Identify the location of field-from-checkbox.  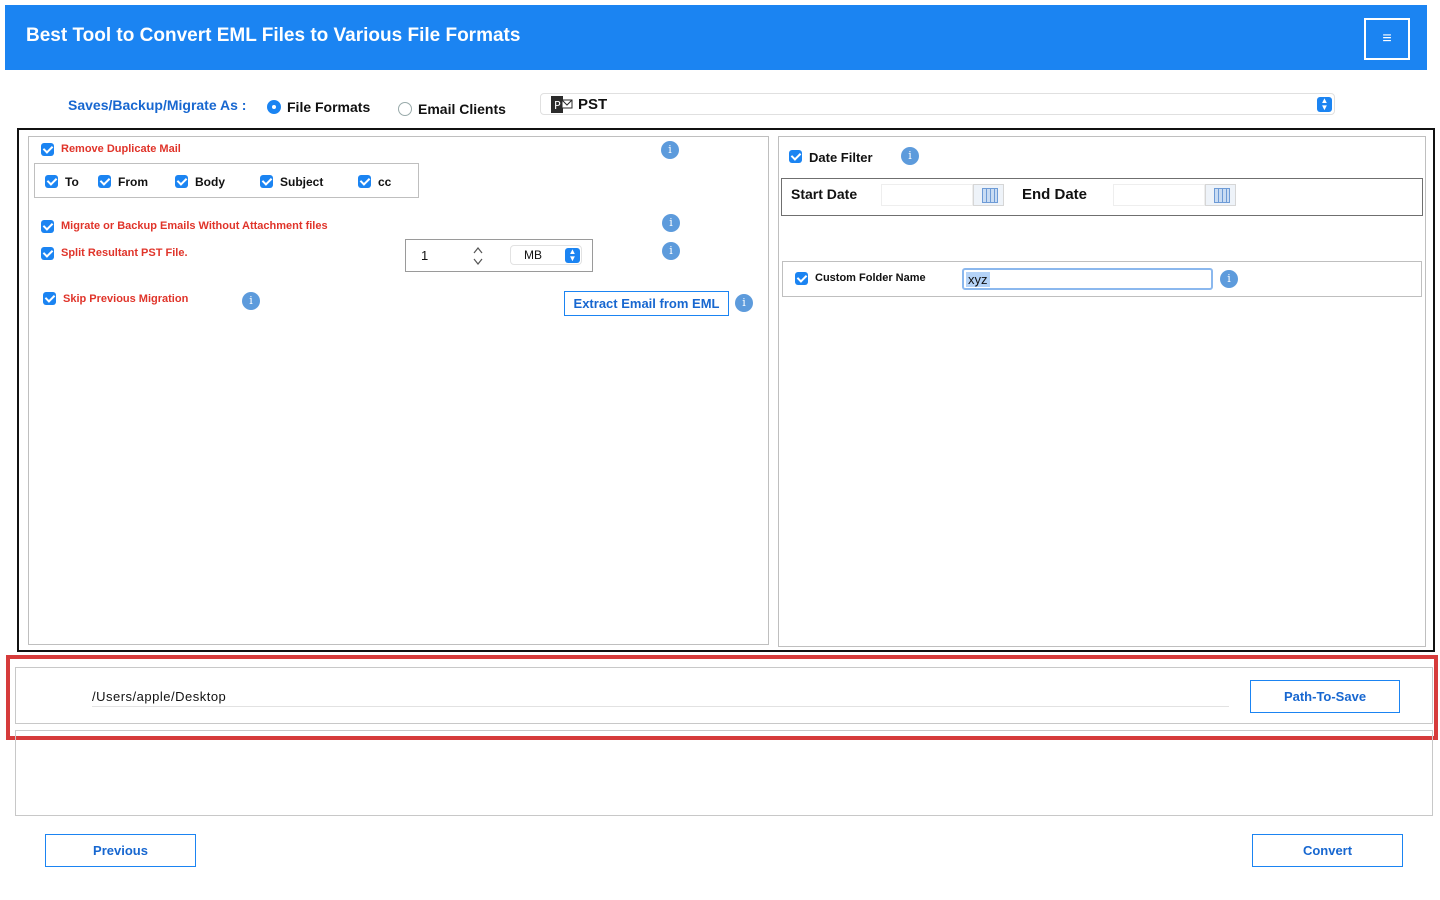
(104, 181).